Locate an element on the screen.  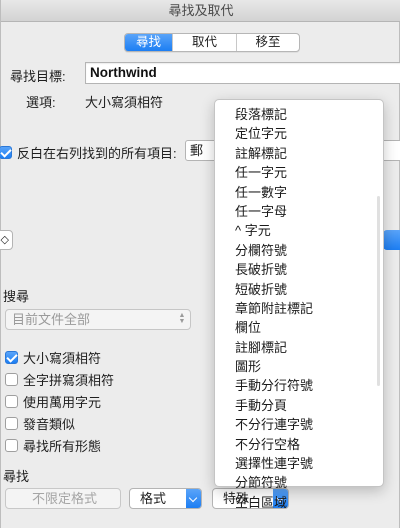
menu-item-nonbreaking-space: 不分行空格 is located at coordinates (299, 444).